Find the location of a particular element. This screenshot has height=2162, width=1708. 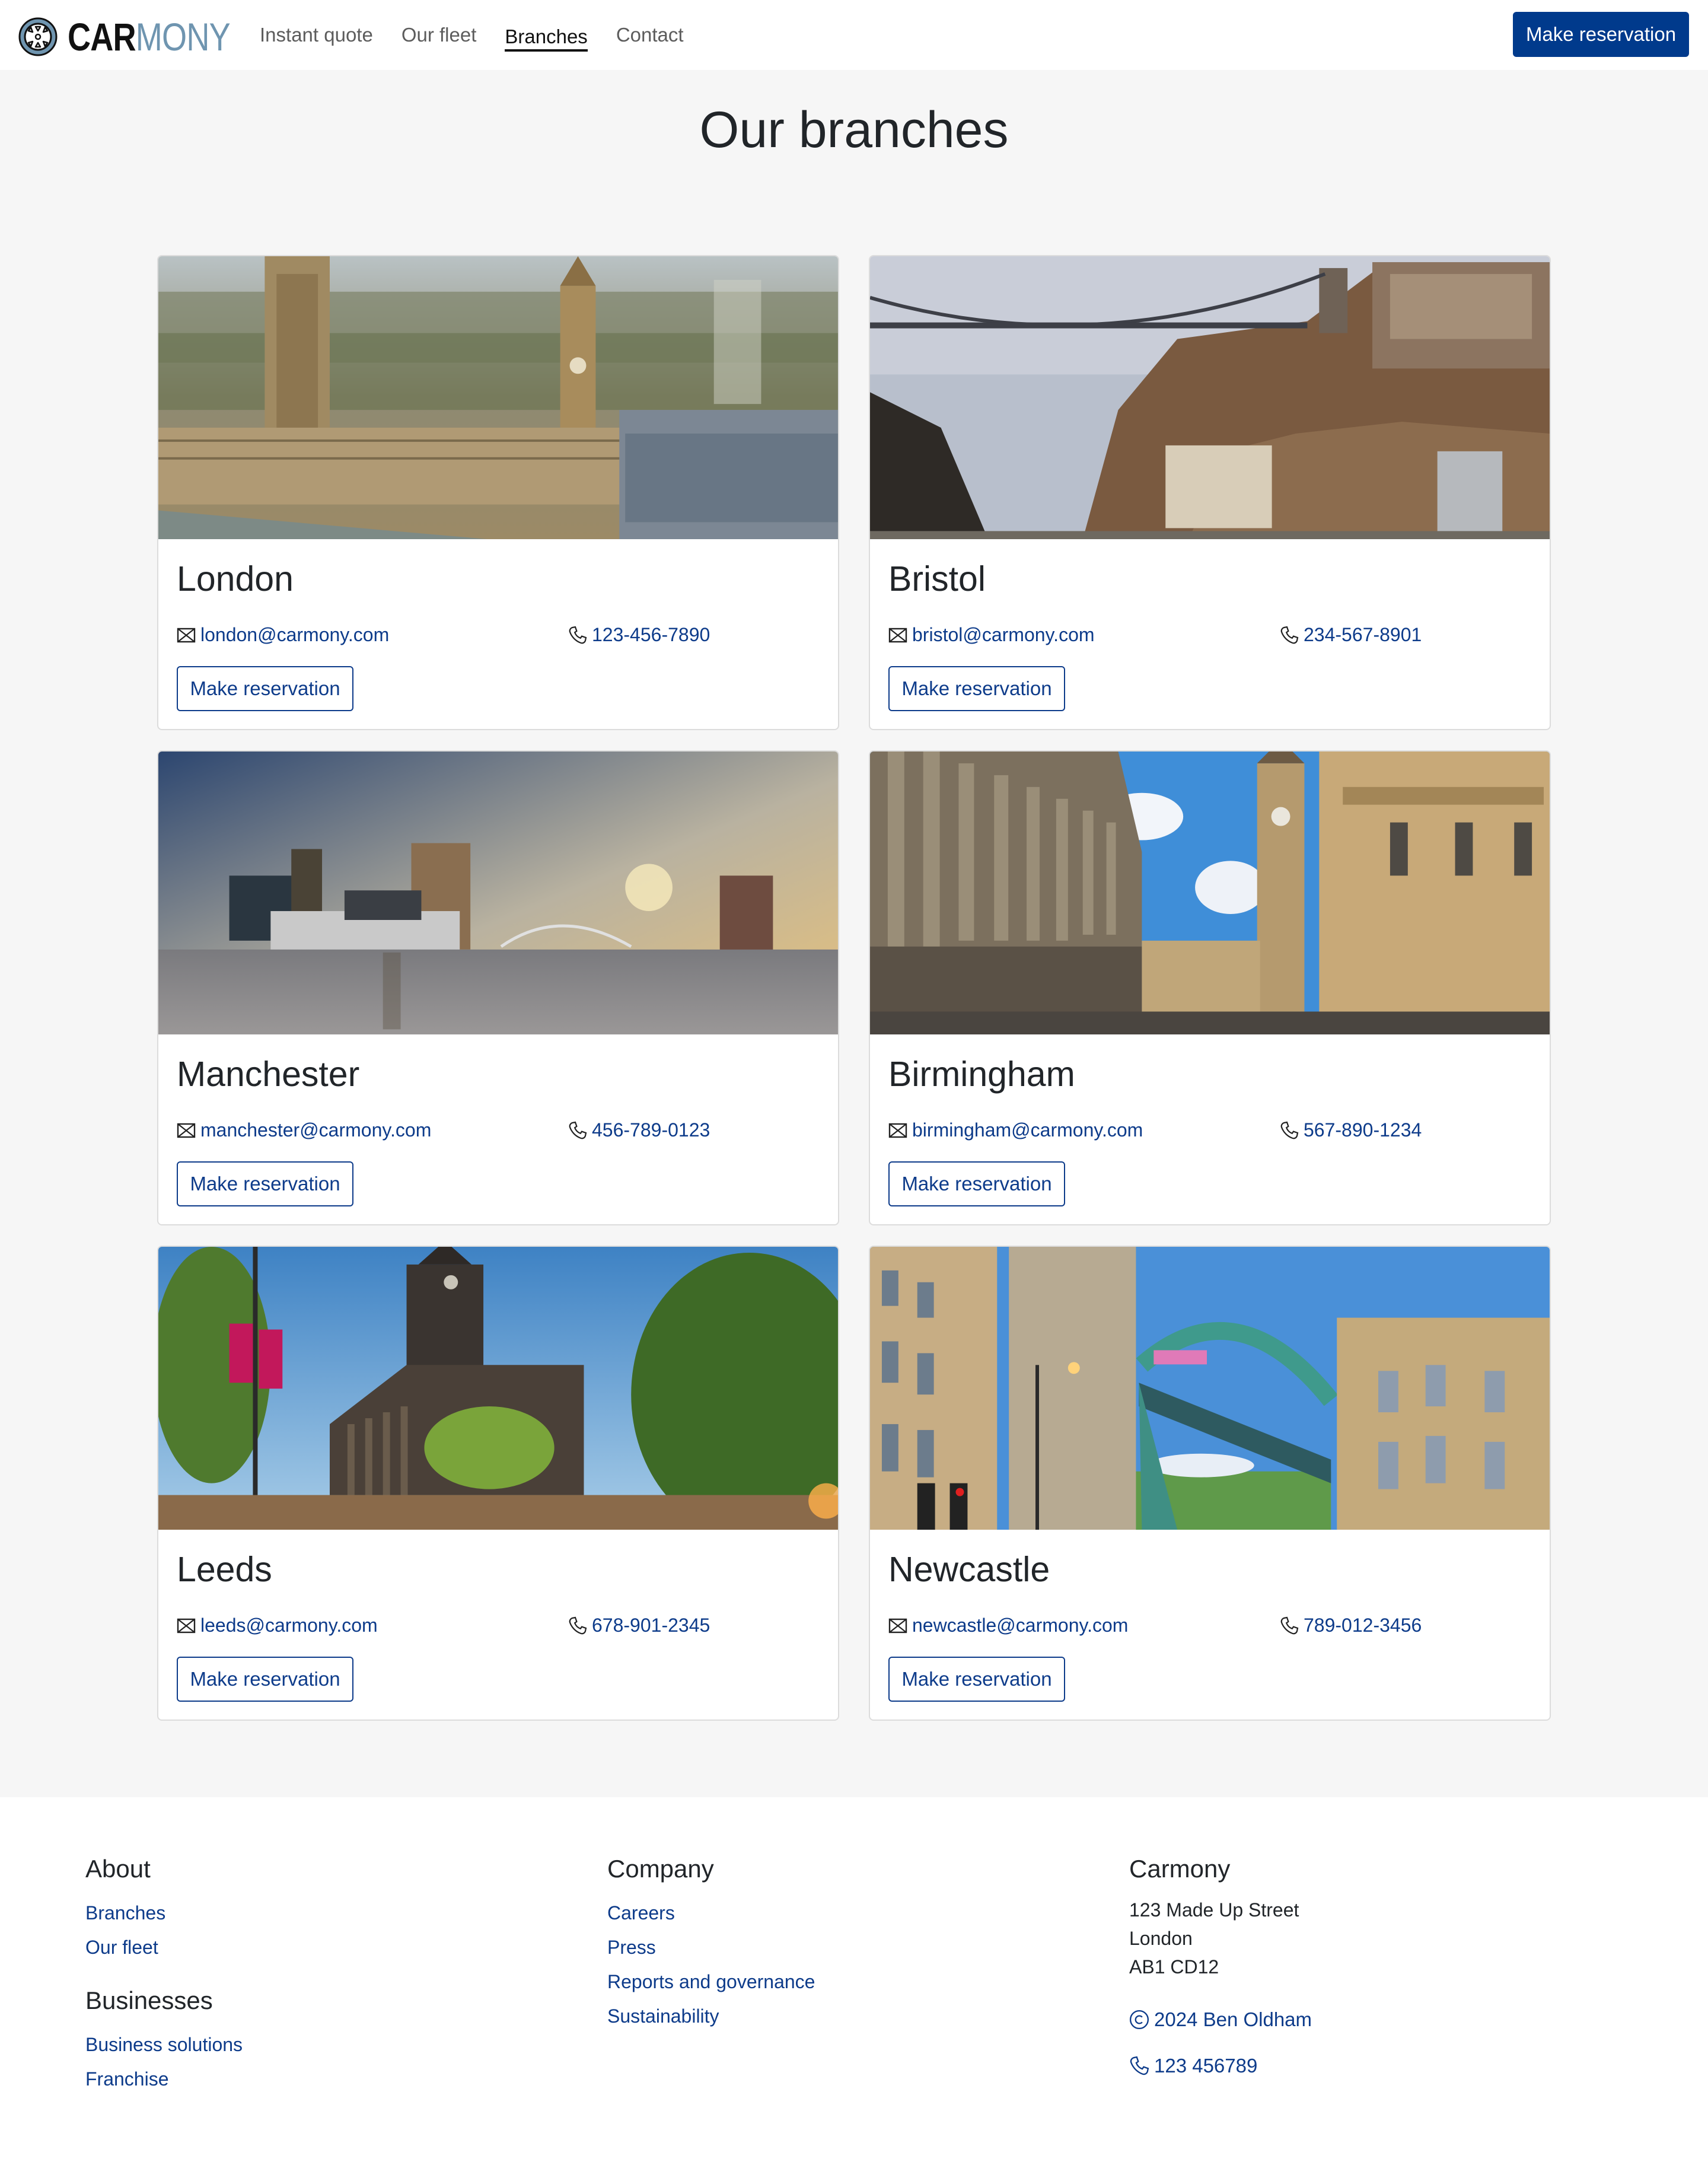

branch-name: Leeds is located at coordinates (224, 1569).